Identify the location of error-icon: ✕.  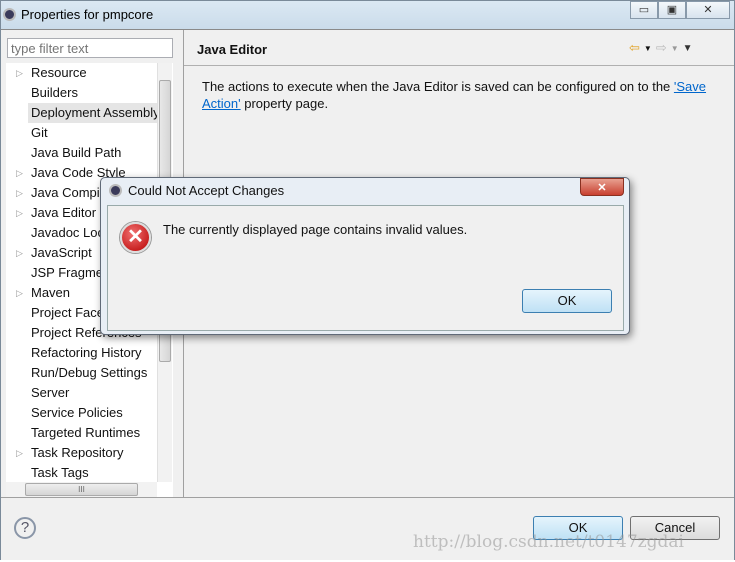
(135, 237).